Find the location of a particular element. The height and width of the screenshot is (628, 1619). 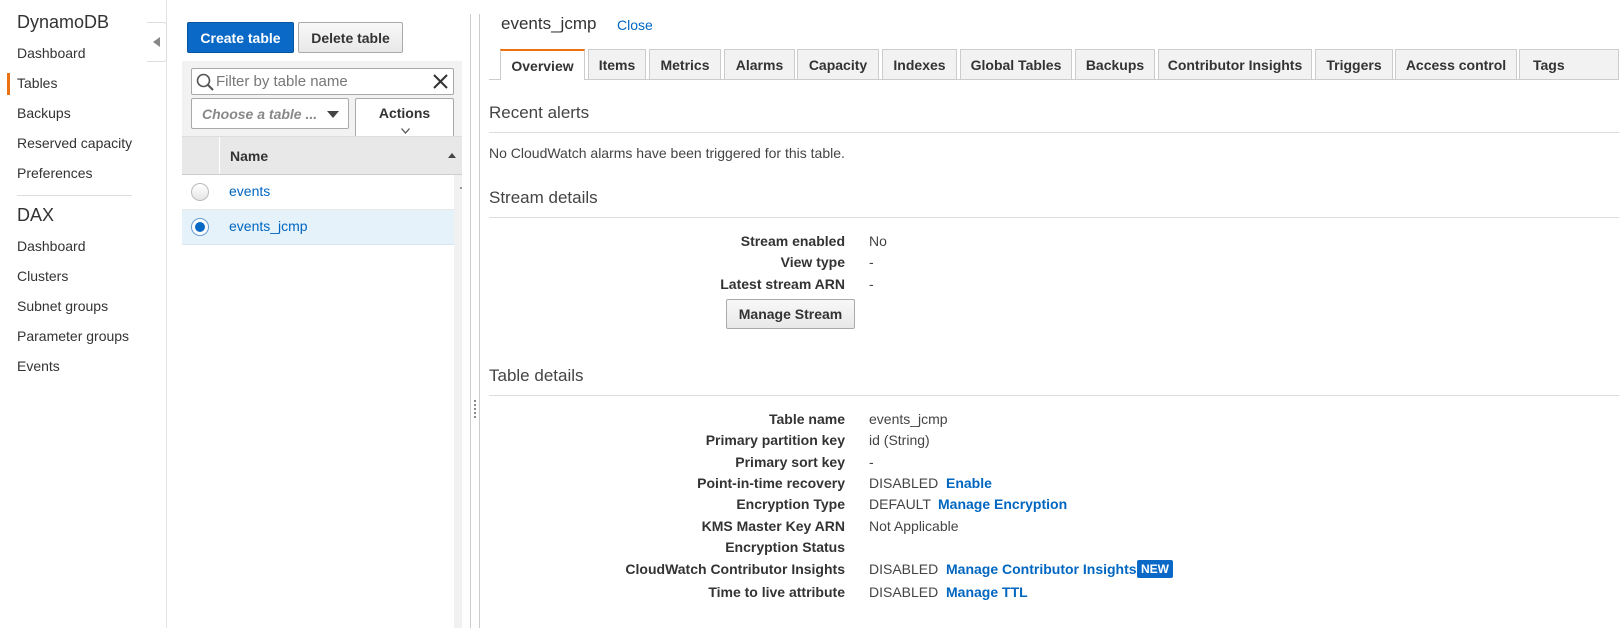

pitr-value: DISABLED is located at coordinates (904, 483).